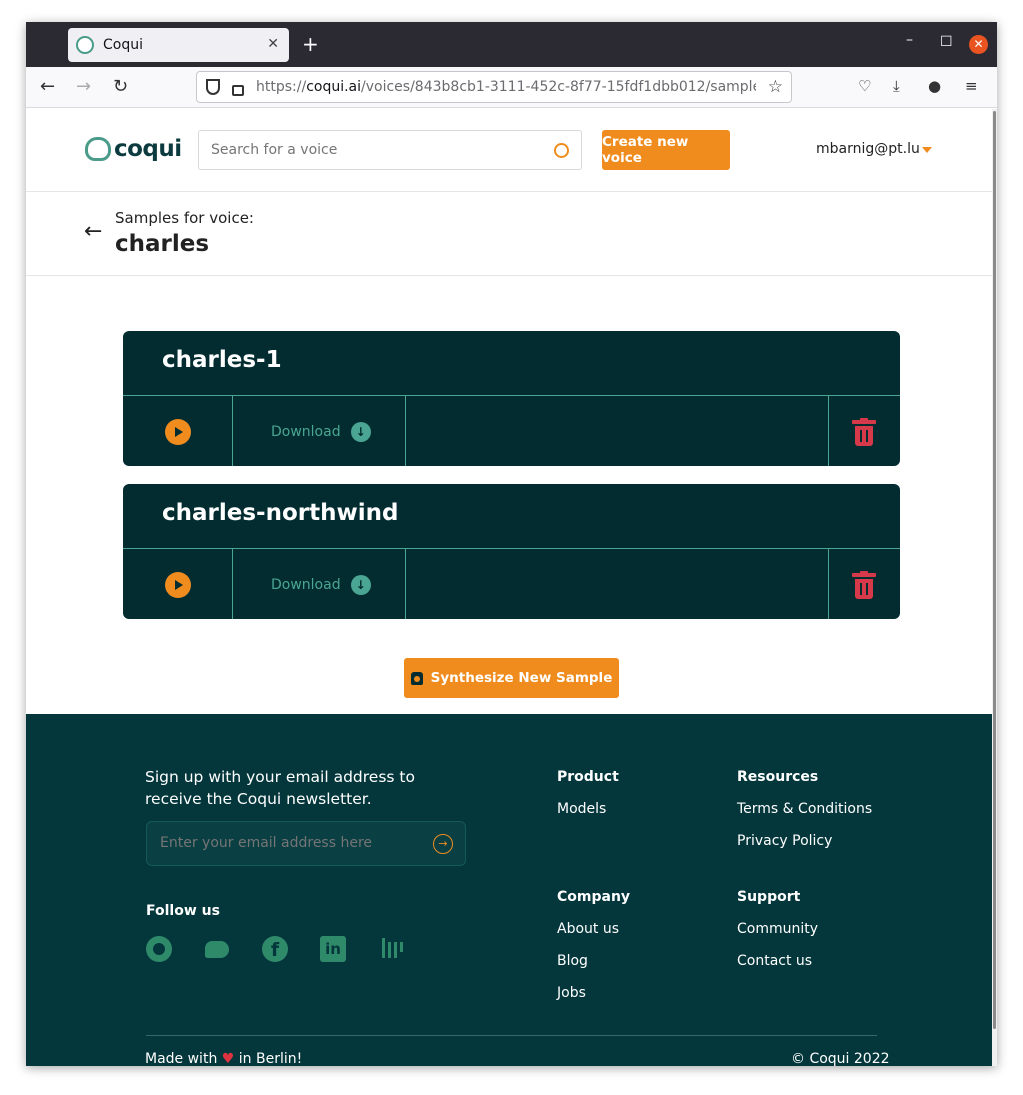 The image size is (1023, 1095). What do you see at coordinates (840, 1058) in the screenshot?
I see `copyright: © Coqui 2022` at bounding box center [840, 1058].